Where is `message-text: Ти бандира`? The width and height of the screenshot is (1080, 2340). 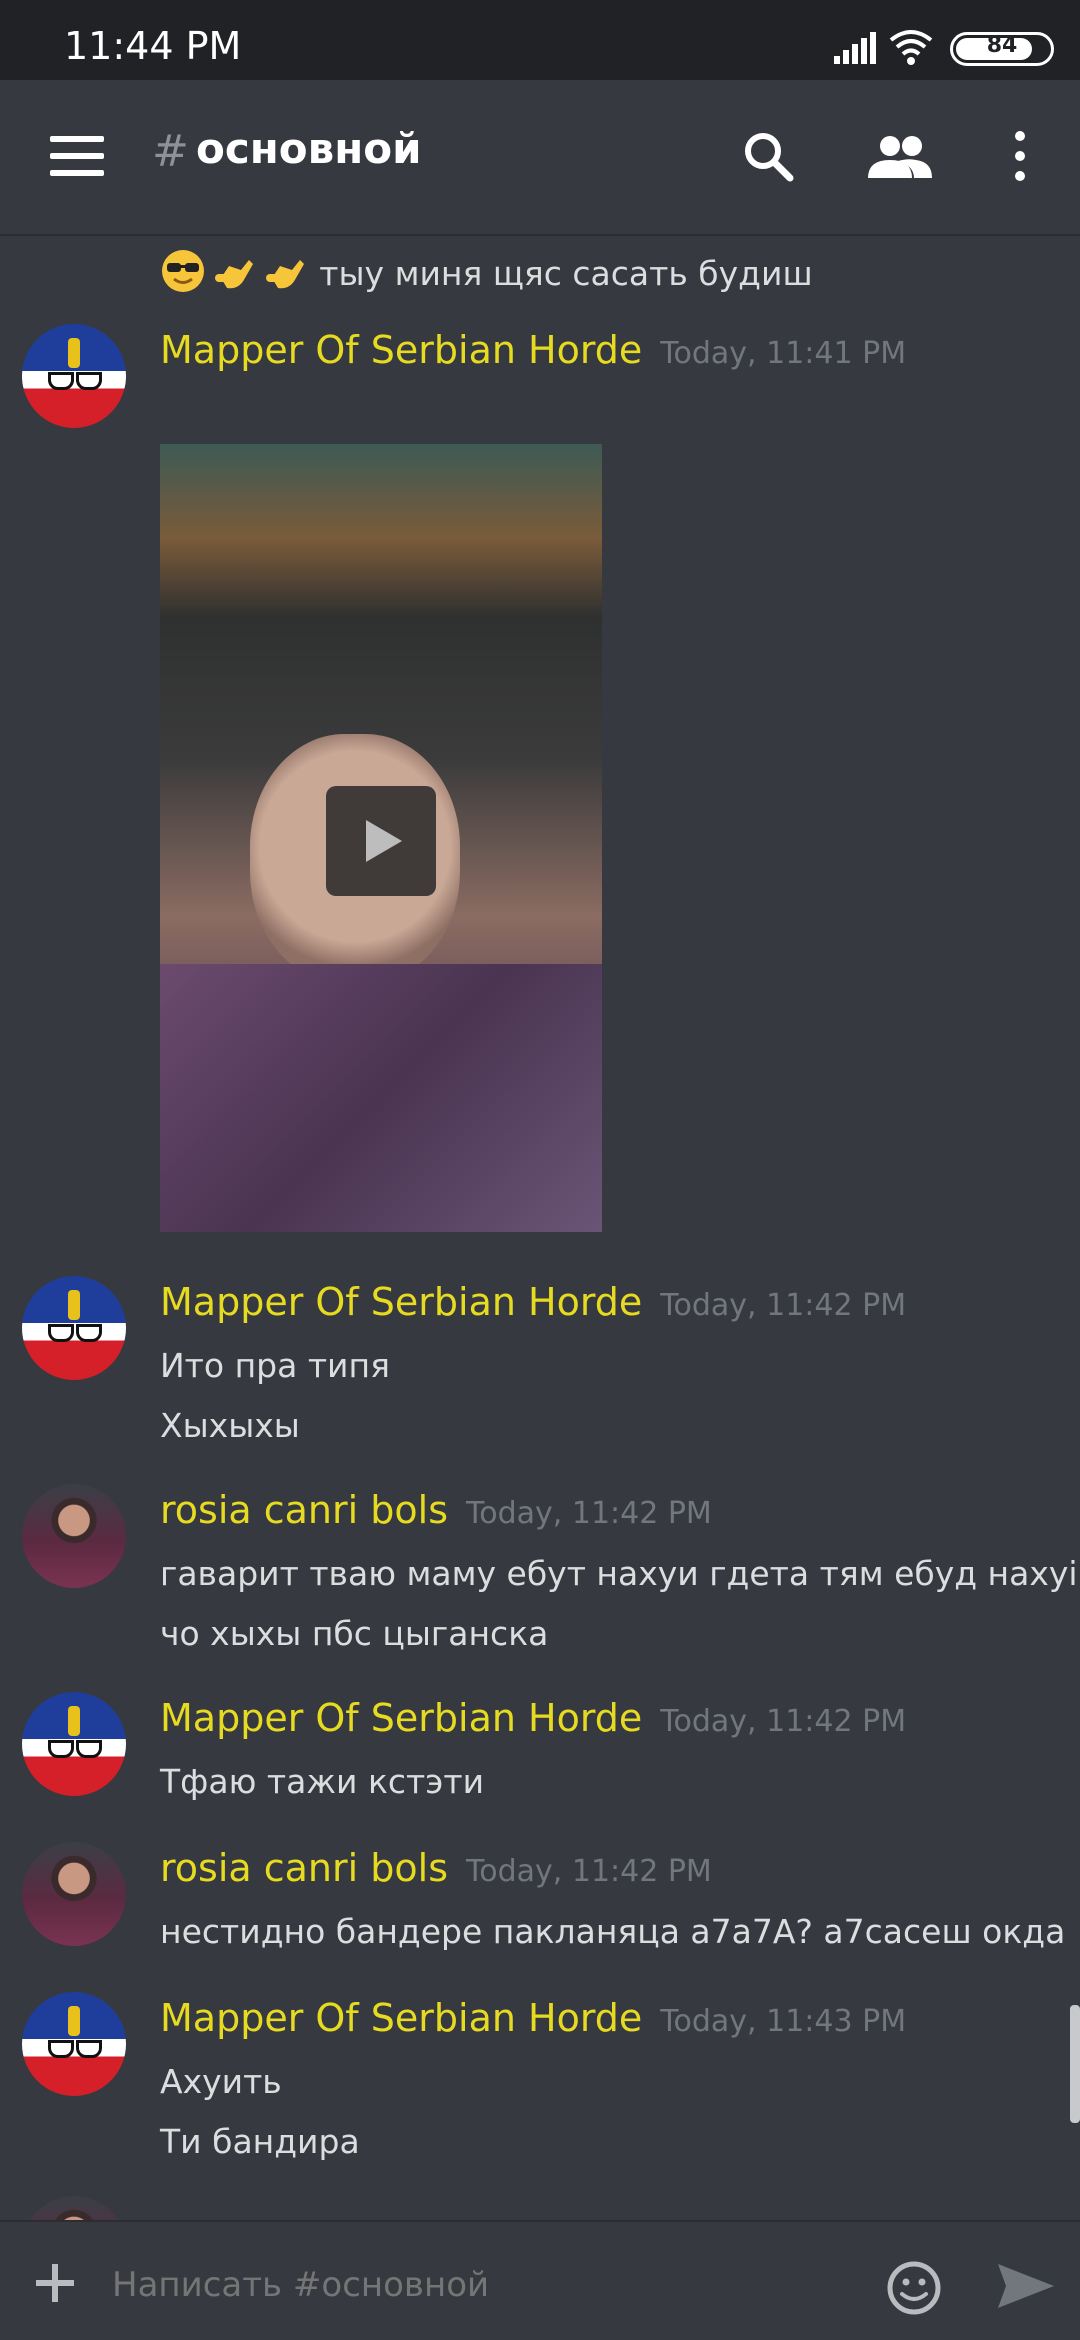
message-text: Ти бандира is located at coordinates (260, 2141).